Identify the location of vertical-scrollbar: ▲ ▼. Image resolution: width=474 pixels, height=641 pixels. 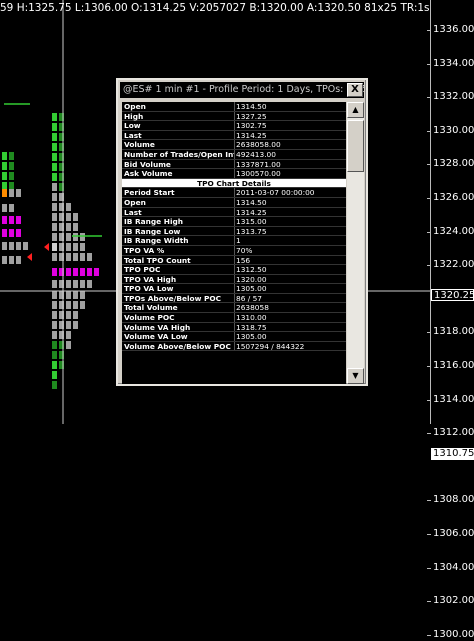
(355, 243).